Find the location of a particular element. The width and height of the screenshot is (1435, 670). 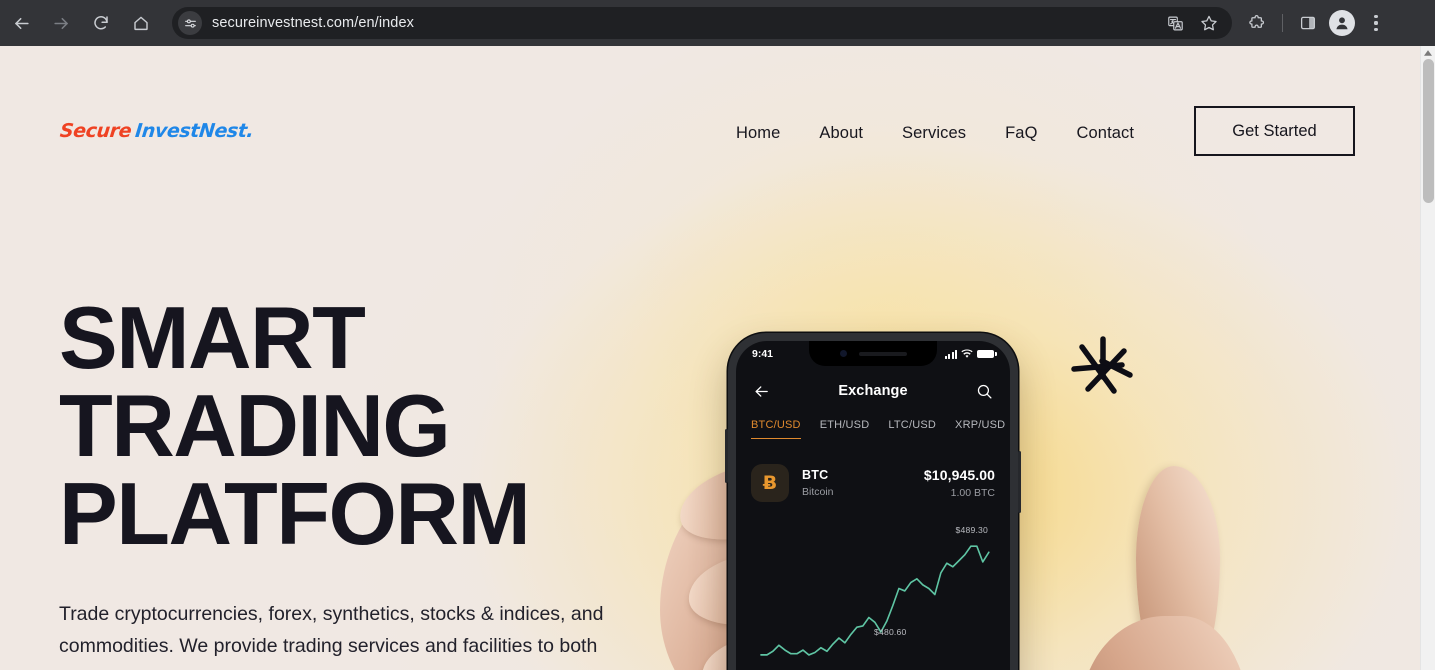

site-info-button is located at coordinates (190, 23).